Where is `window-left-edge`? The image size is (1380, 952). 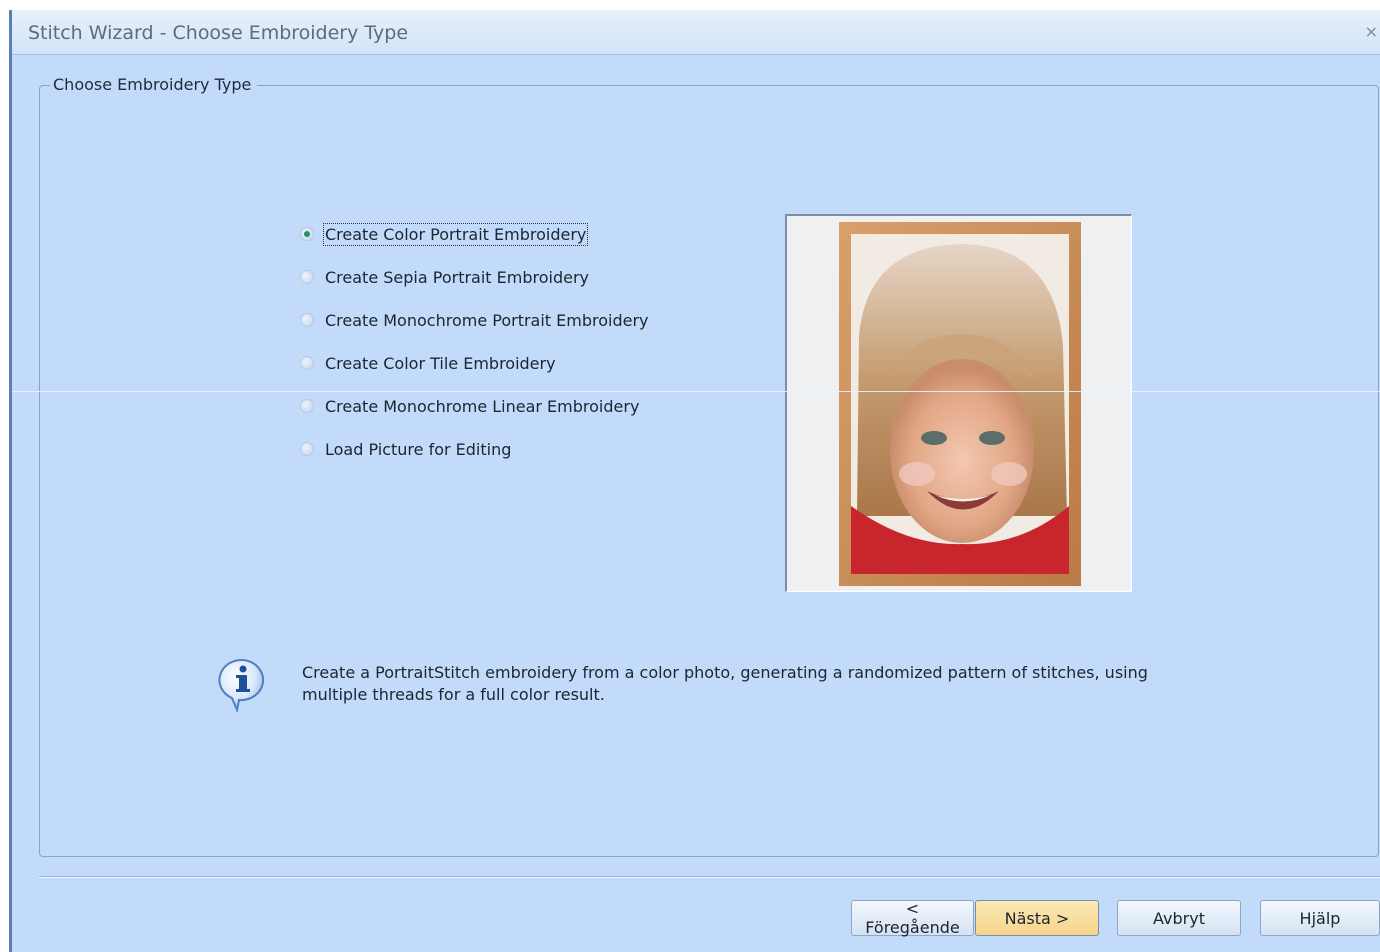
window-left-edge is located at coordinates (4, 476).